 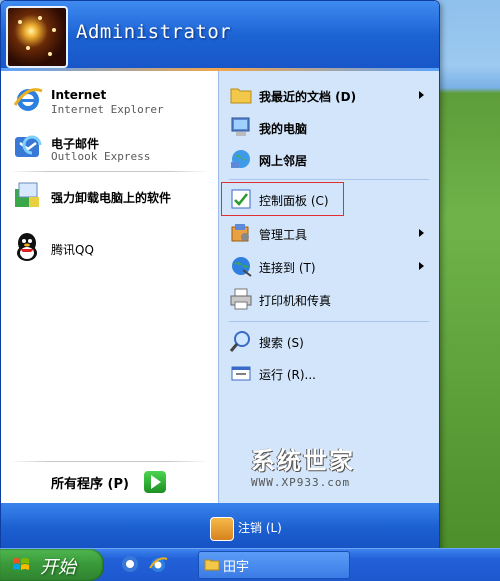 I want to click on quicklaunch-ie-icon, so click(x=158, y=564).